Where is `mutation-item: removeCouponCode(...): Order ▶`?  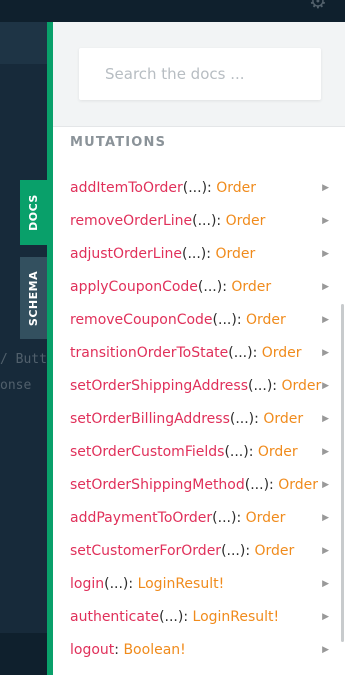
mutation-item: removeCouponCode(...): Order ▶ is located at coordinates (202, 320).